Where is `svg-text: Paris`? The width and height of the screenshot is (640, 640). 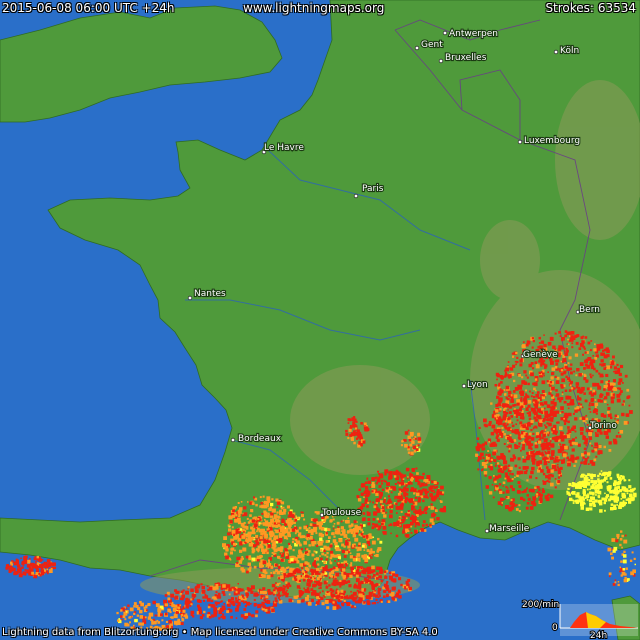
svg-text: Paris is located at coordinates (373, 189).